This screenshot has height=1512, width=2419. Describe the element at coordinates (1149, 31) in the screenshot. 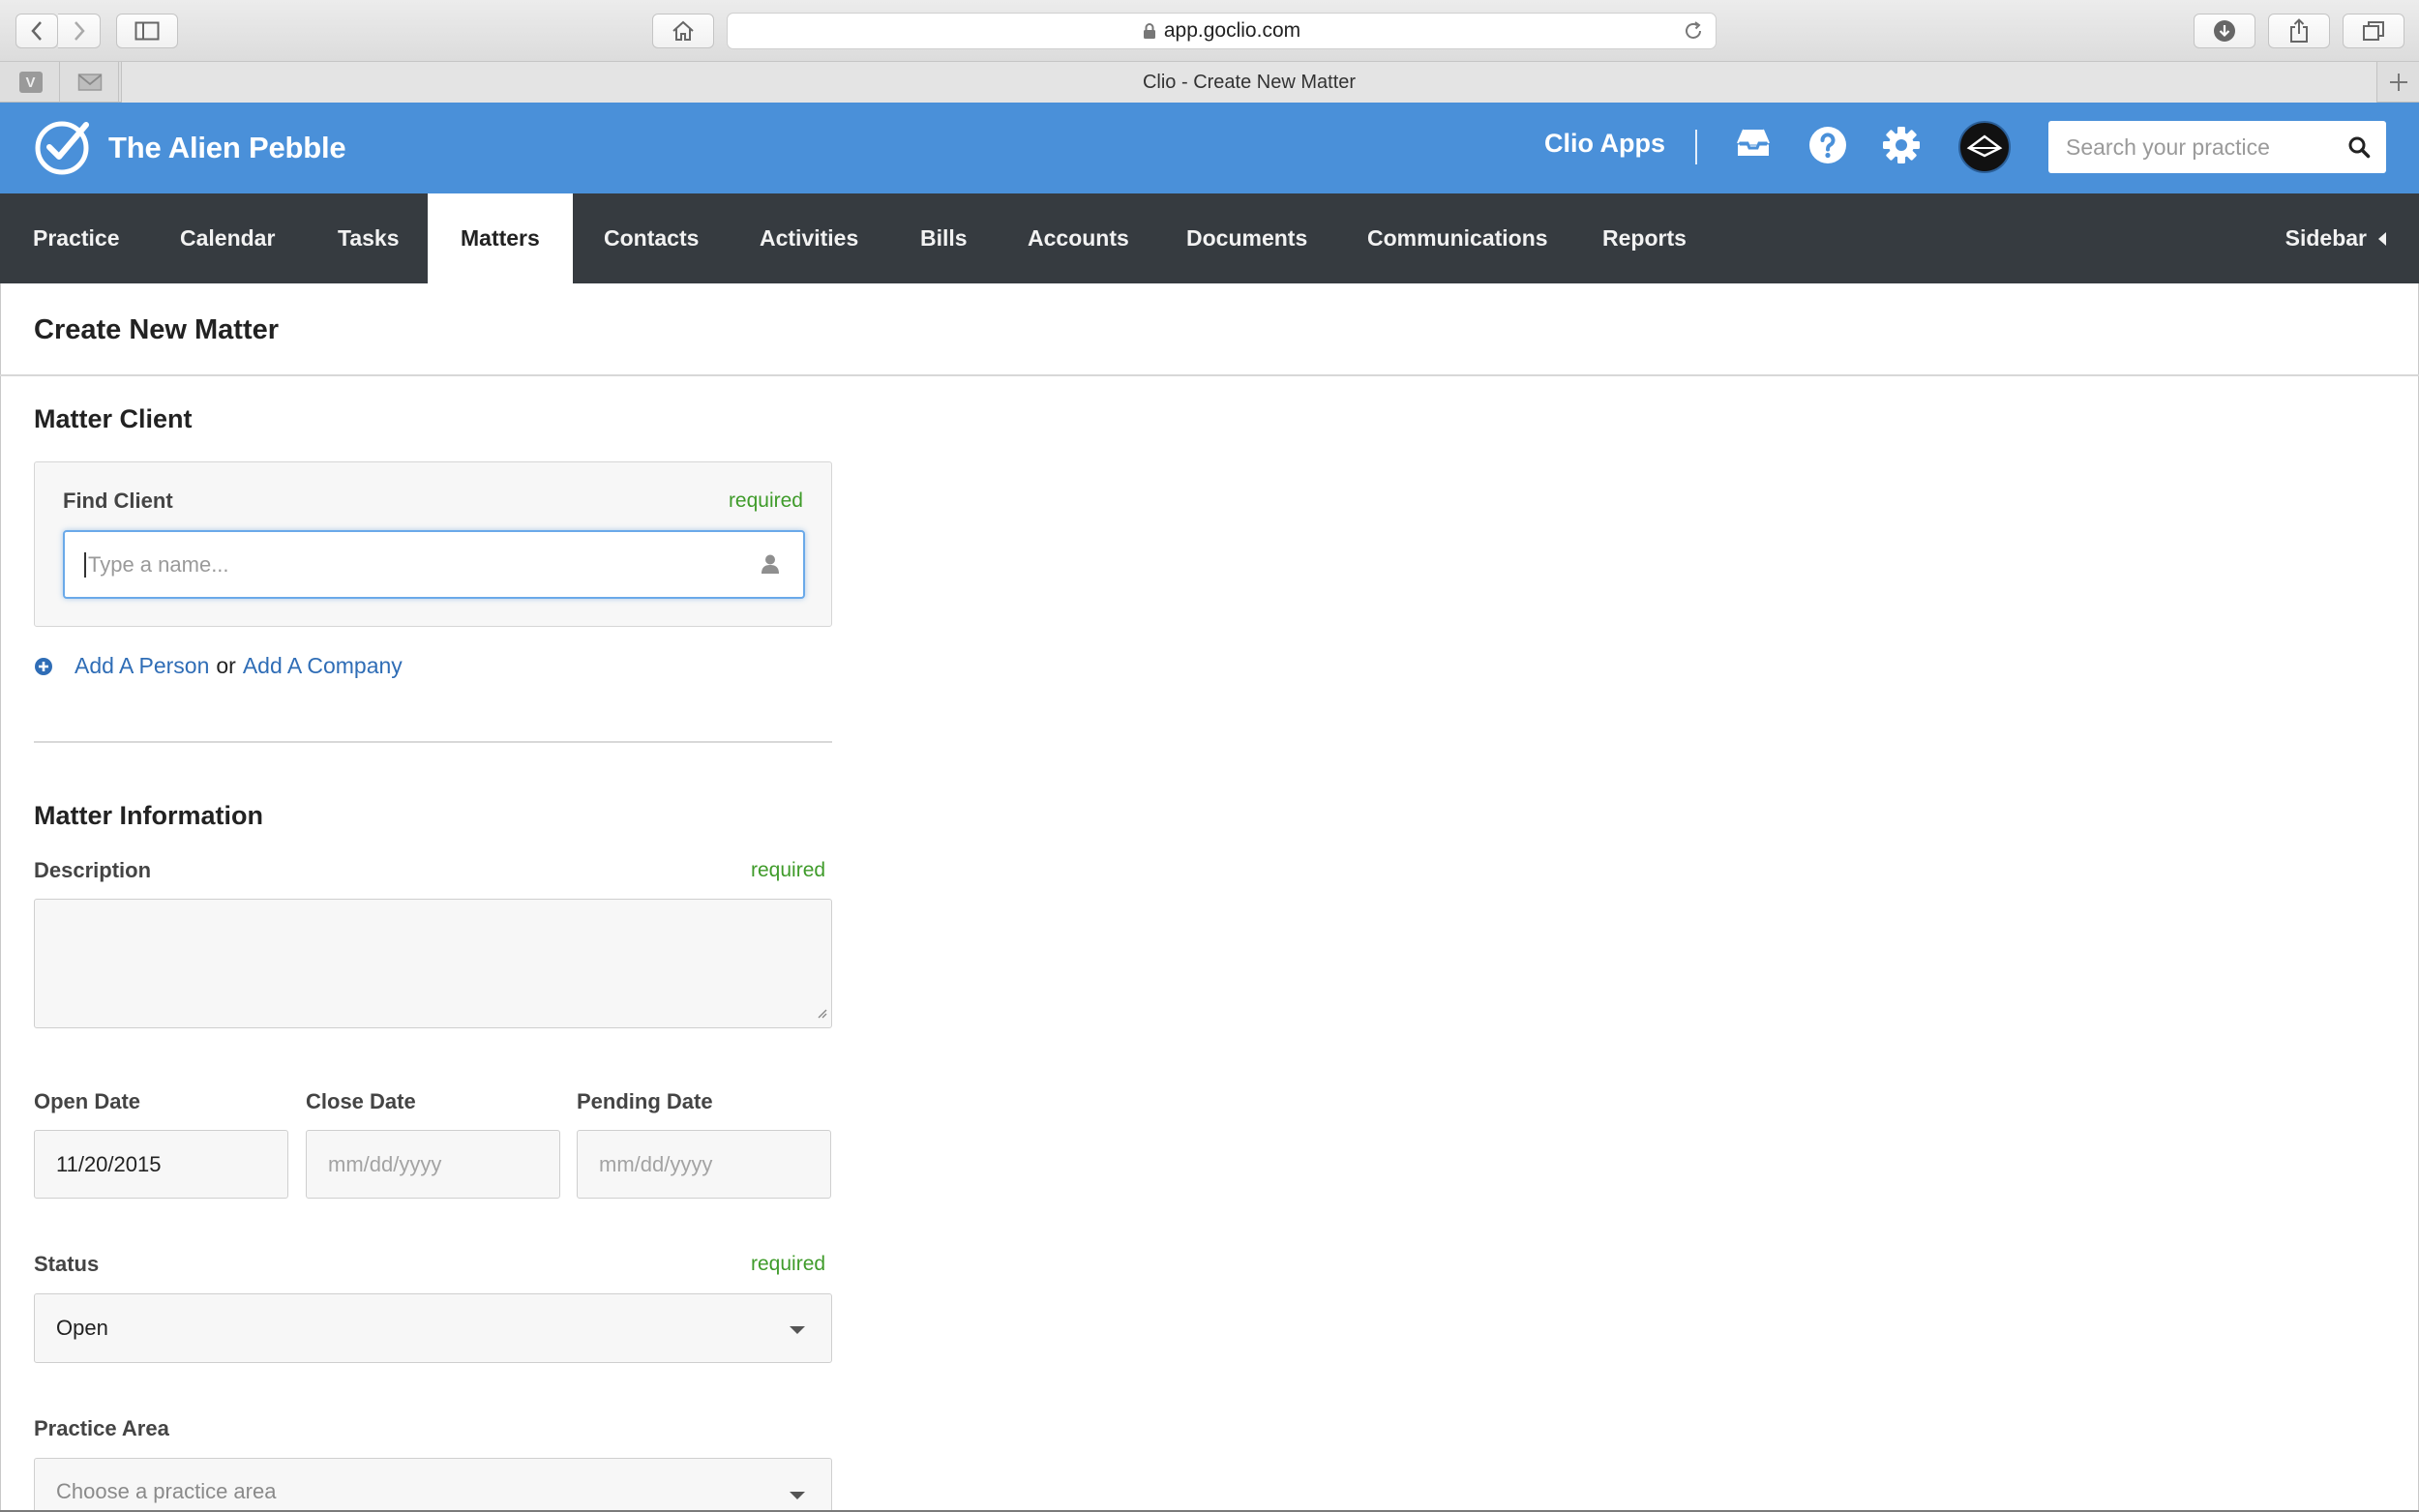

I see `lock-icon` at that location.